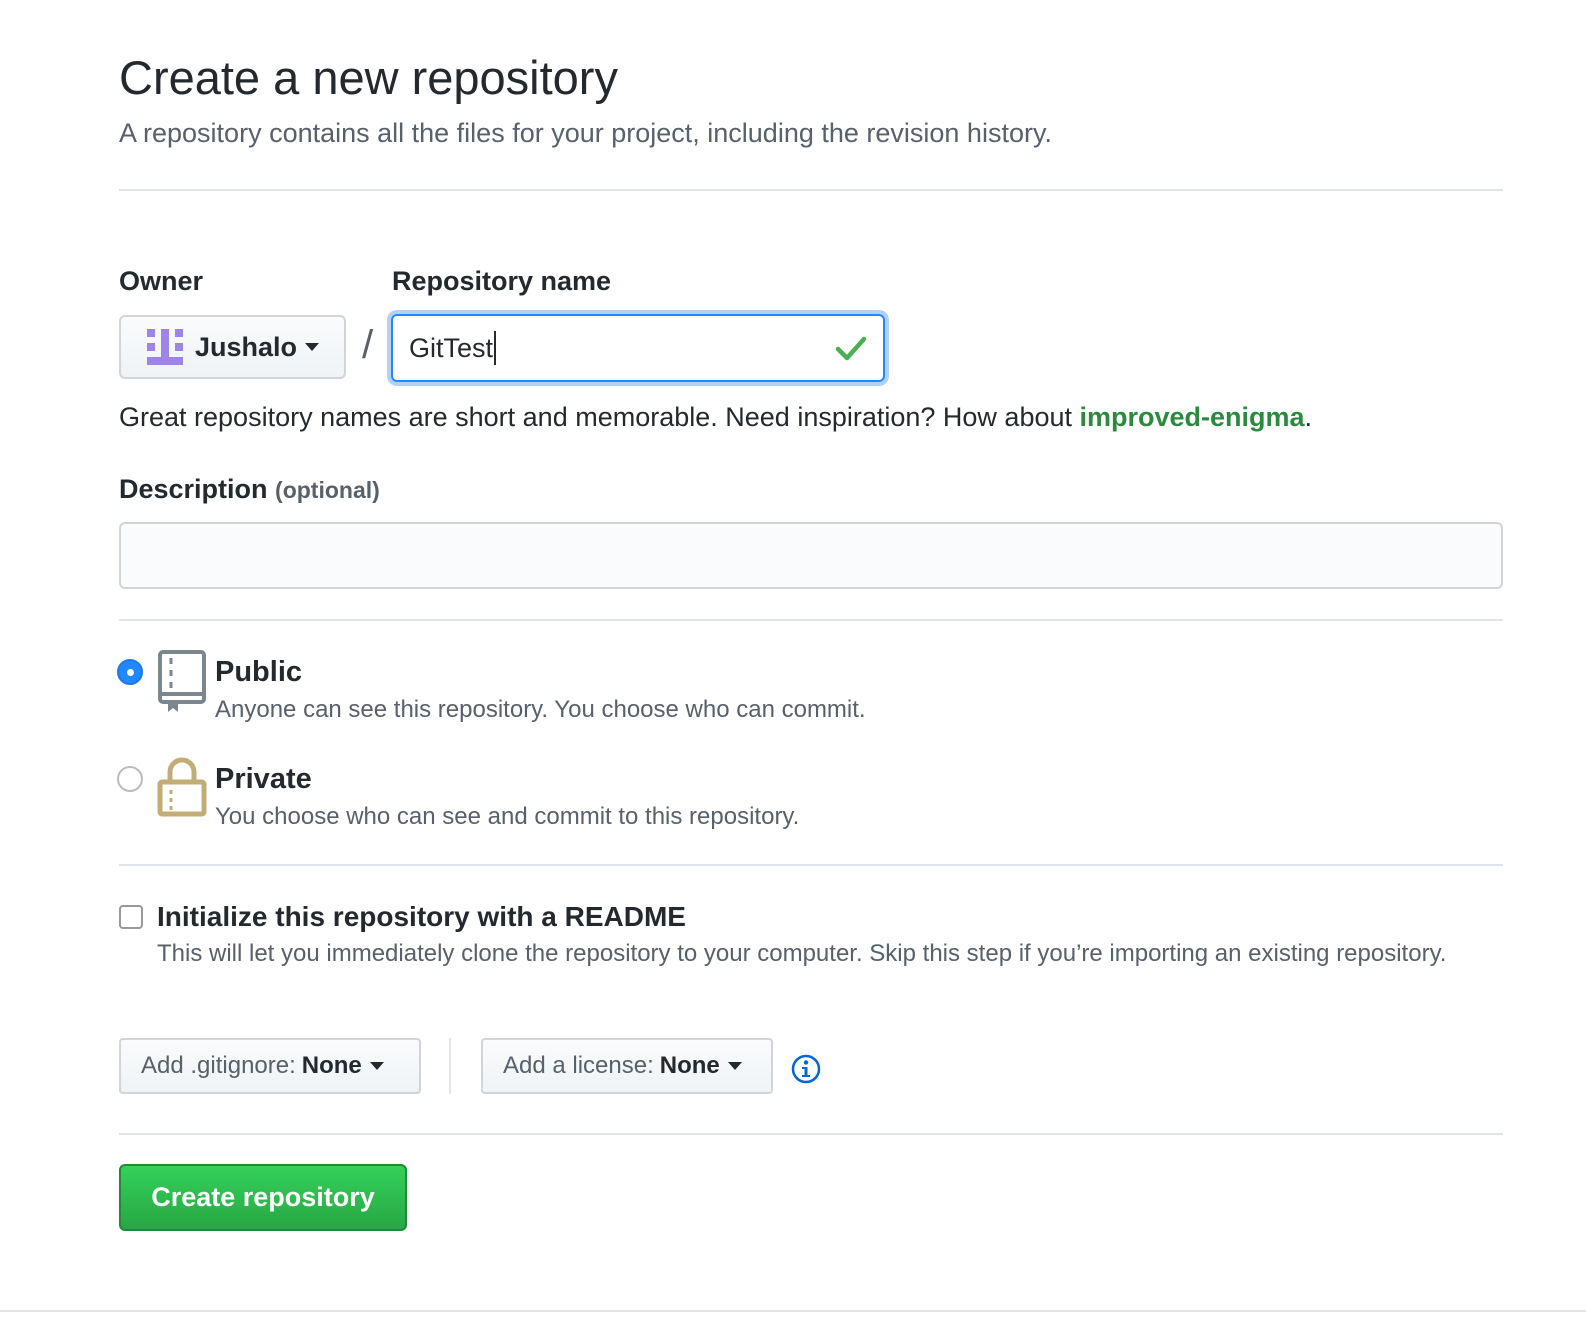 This screenshot has height=1330, width=1586. I want to click on gitignore-label: Add .gitignore:, so click(218, 1065).